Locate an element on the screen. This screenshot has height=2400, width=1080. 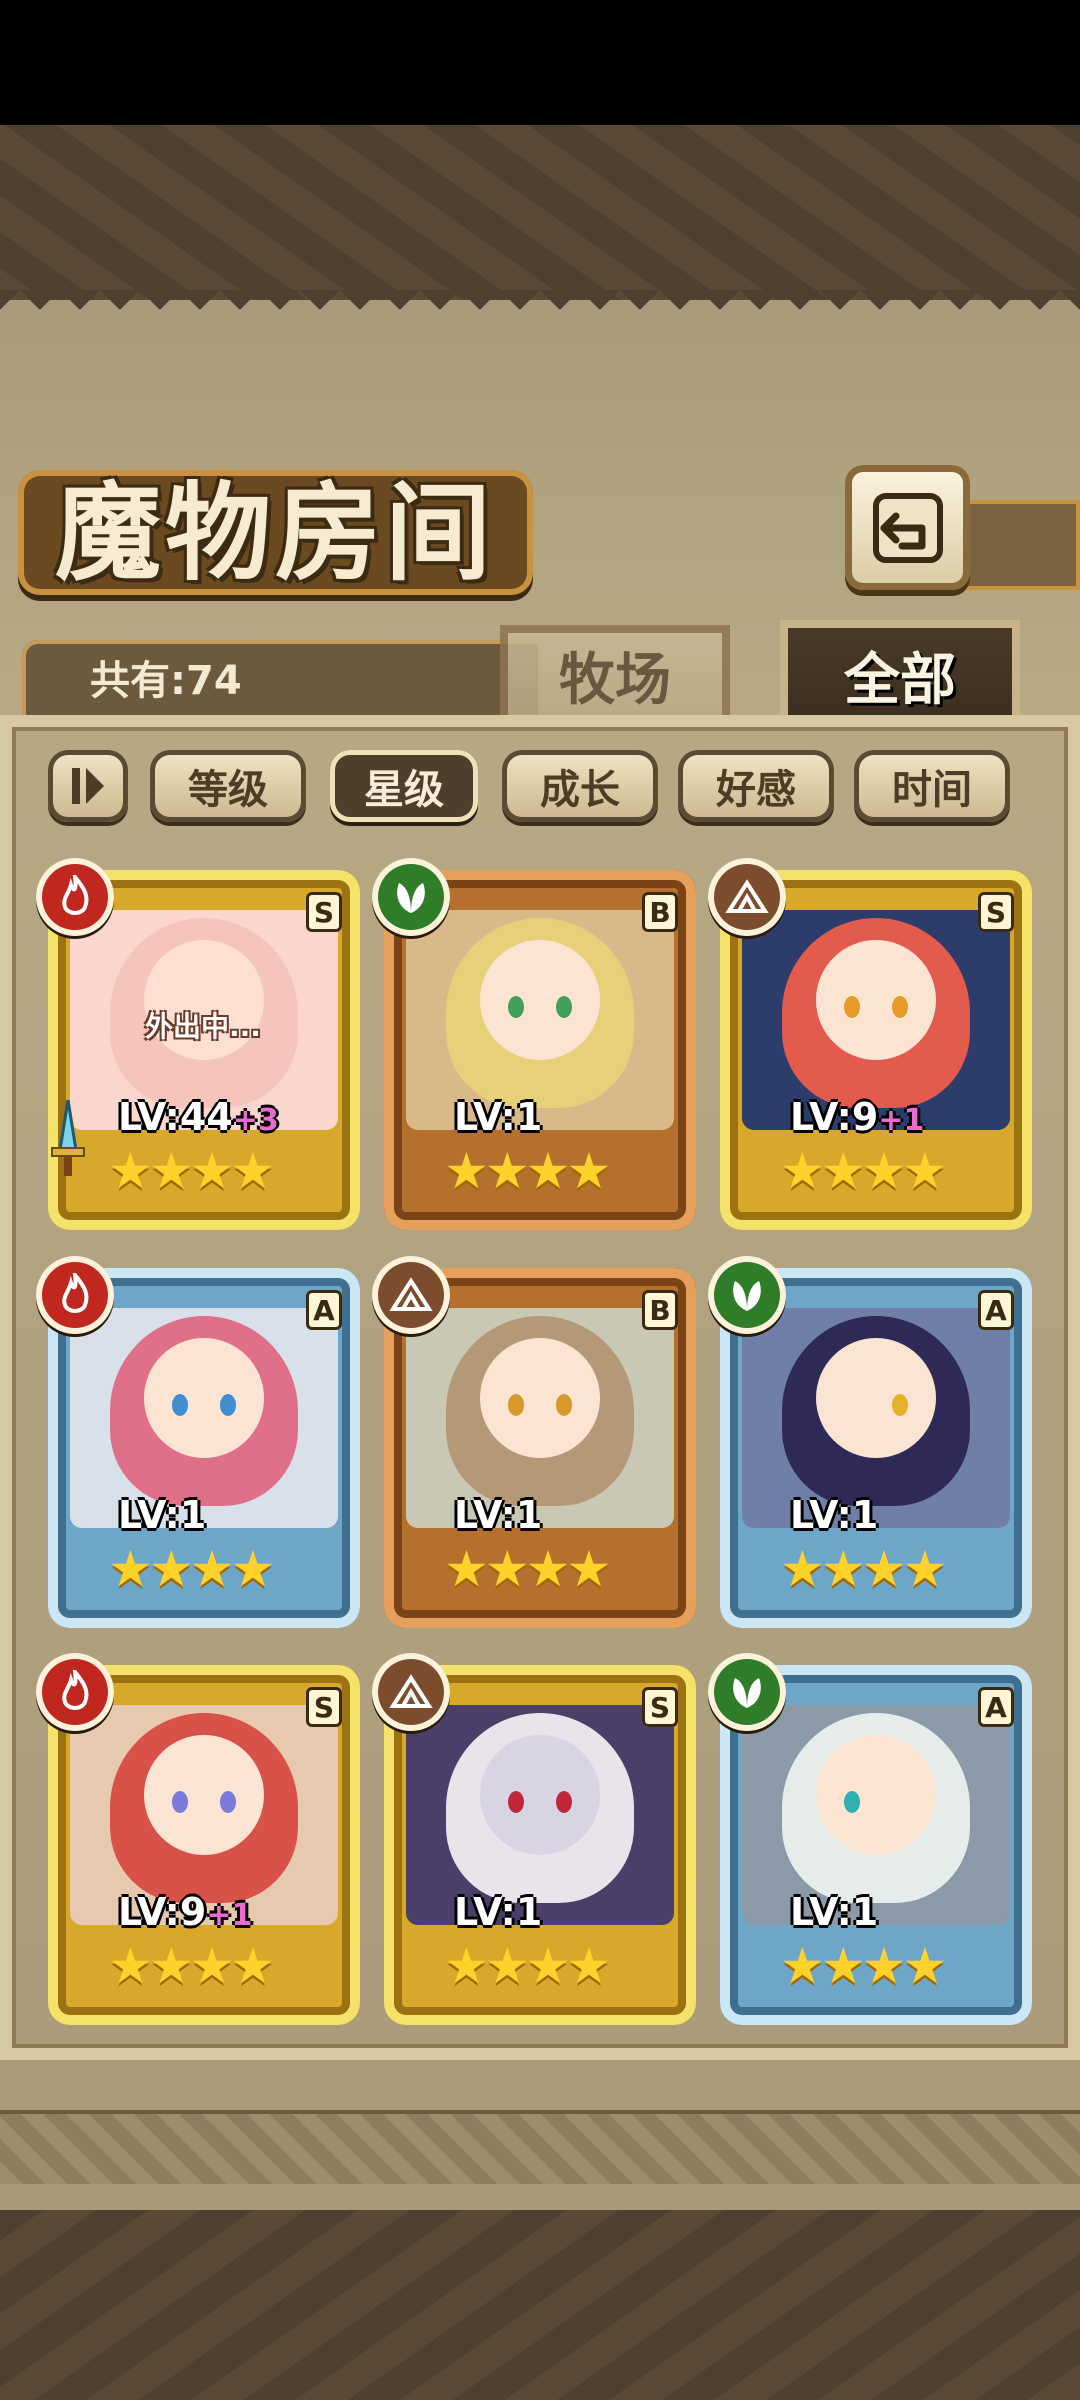
panel-edge-bottom is located at coordinates (540, 2147).